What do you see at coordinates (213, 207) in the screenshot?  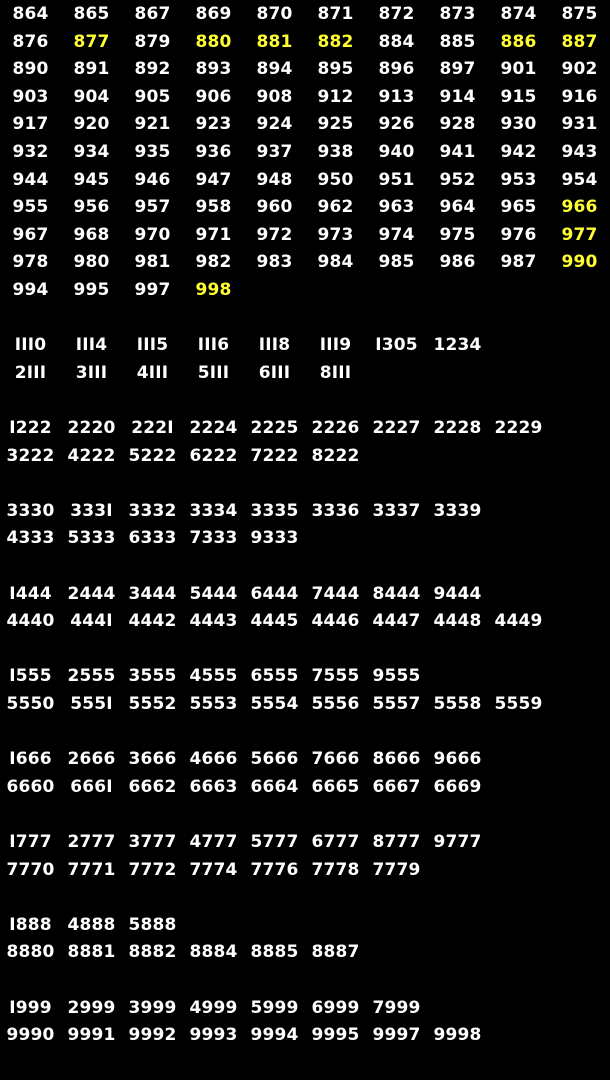 I see `number: 958` at bounding box center [213, 207].